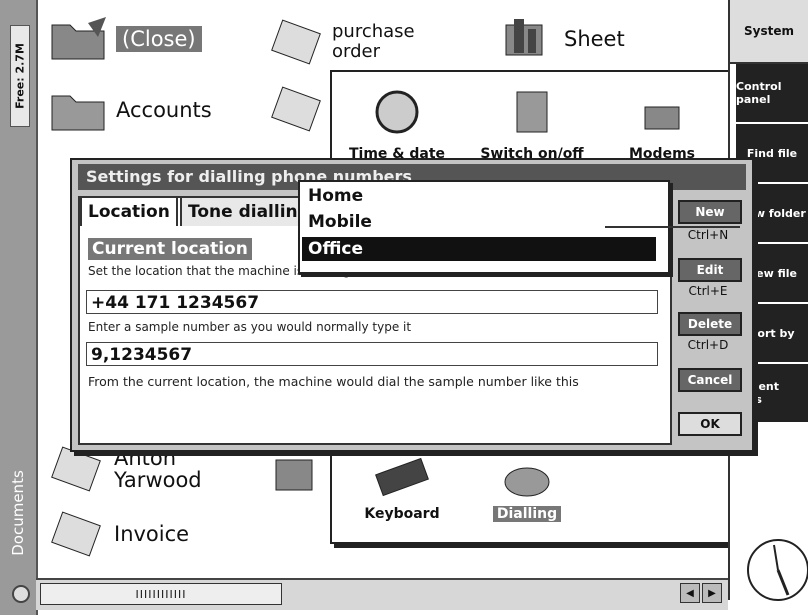 The image size is (808, 615). I want to click on modem-icon, so click(662, 118).